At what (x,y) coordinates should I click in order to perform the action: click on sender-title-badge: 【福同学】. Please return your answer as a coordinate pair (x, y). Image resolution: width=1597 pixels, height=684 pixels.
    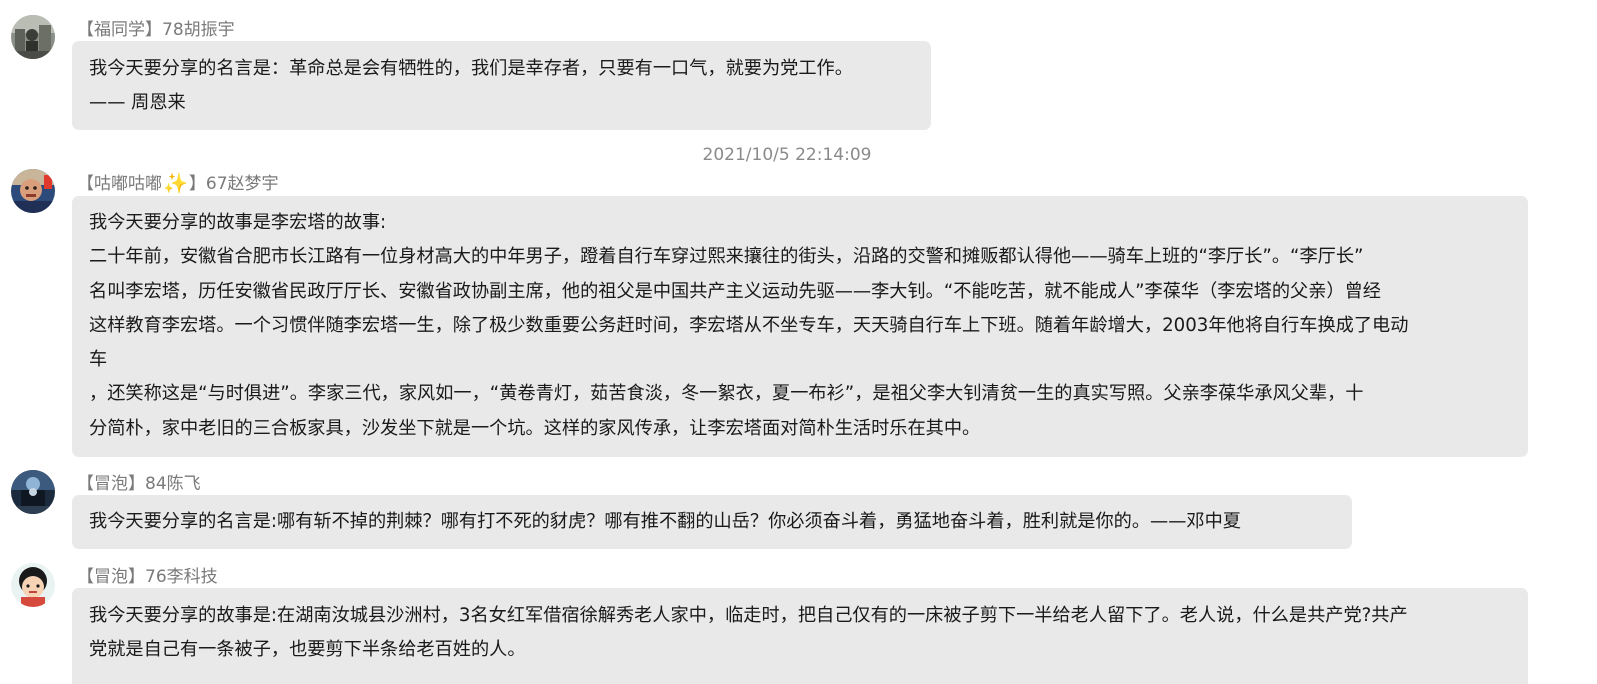
    Looking at the image, I should click on (119, 30).